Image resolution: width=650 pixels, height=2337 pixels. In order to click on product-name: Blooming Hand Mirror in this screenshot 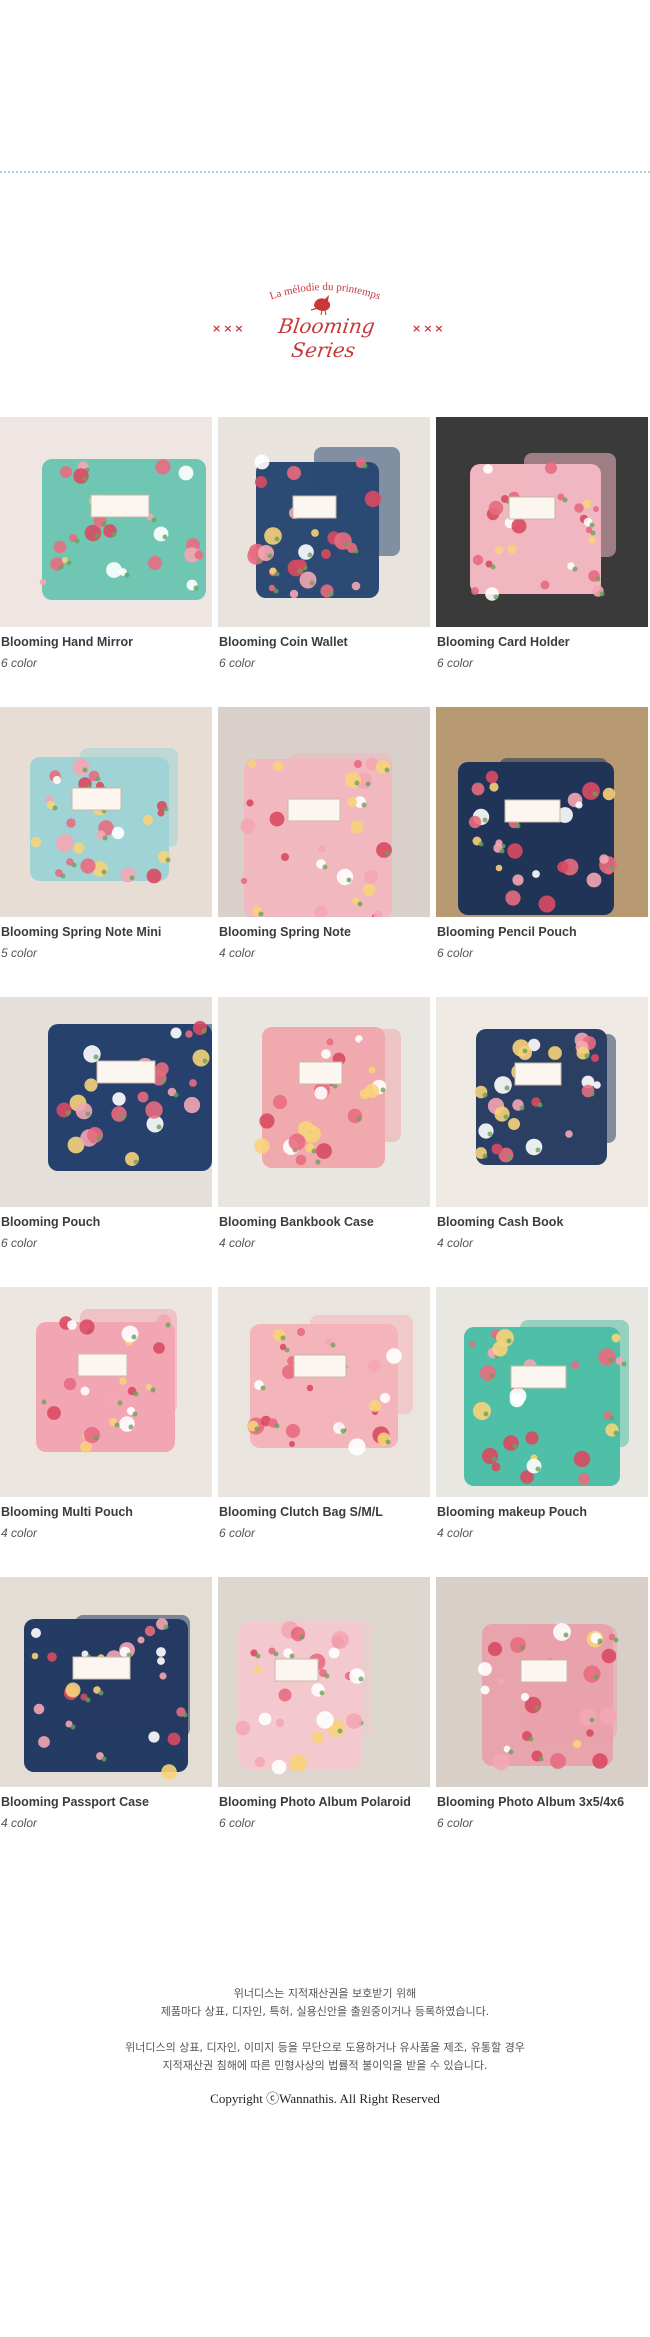, I will do `click(67, 642)`.